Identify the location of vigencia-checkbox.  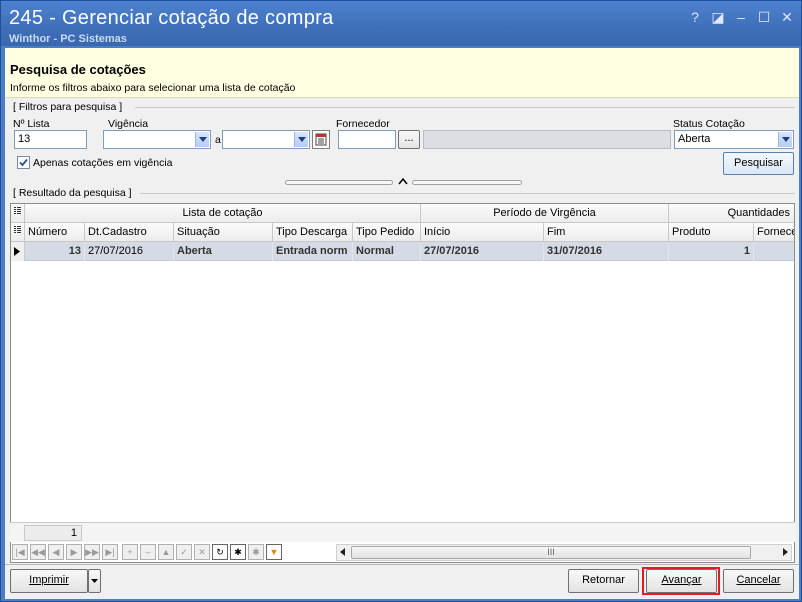
(23, 162).